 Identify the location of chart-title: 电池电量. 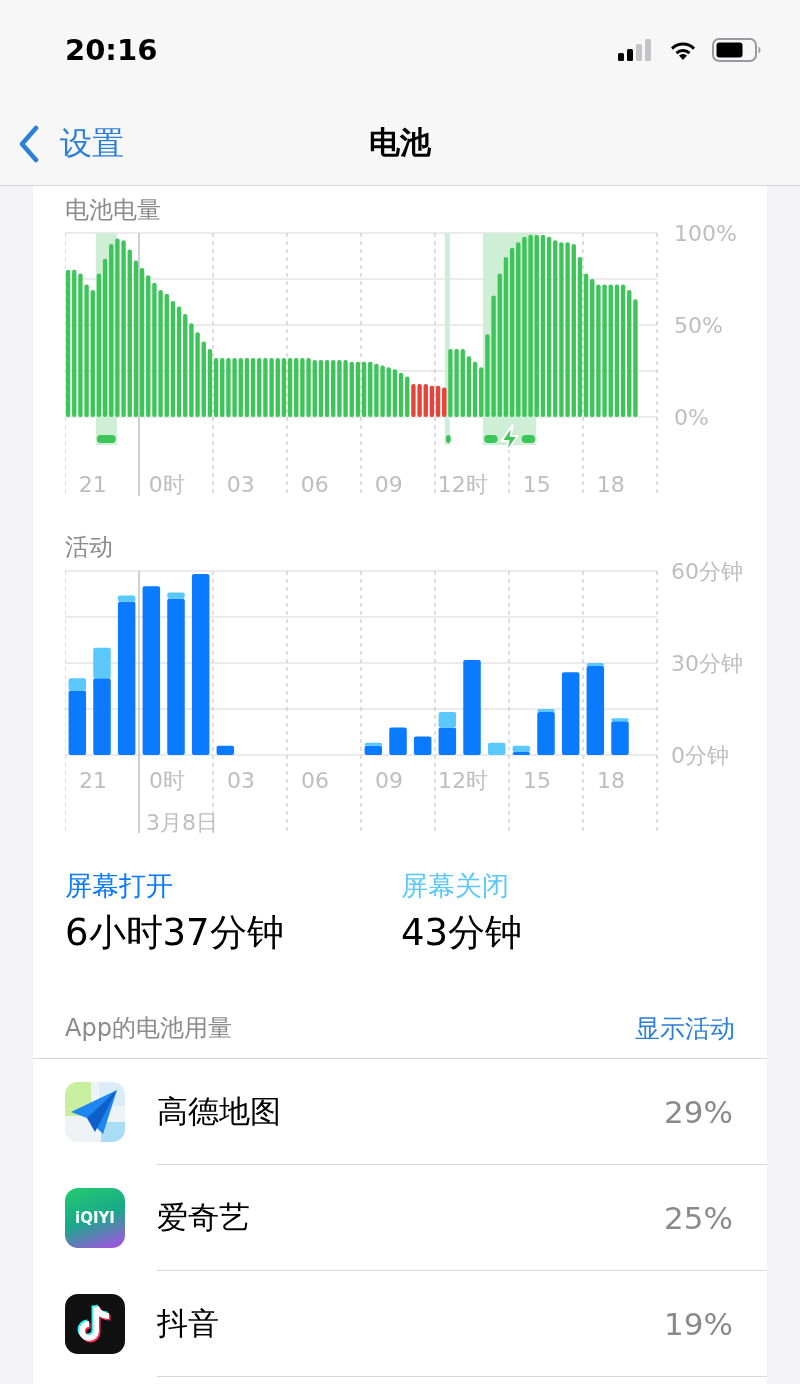
(113, 209).